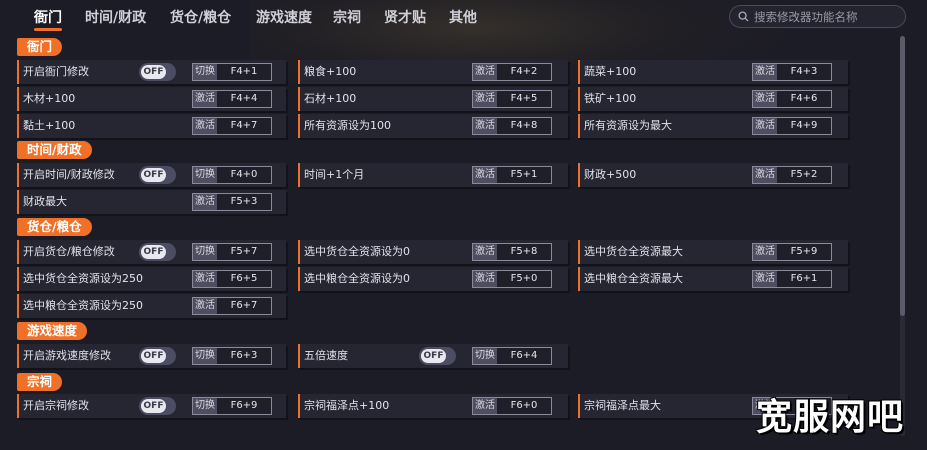  I want to click on hotkey-key: F5+1, so click(524, 174).